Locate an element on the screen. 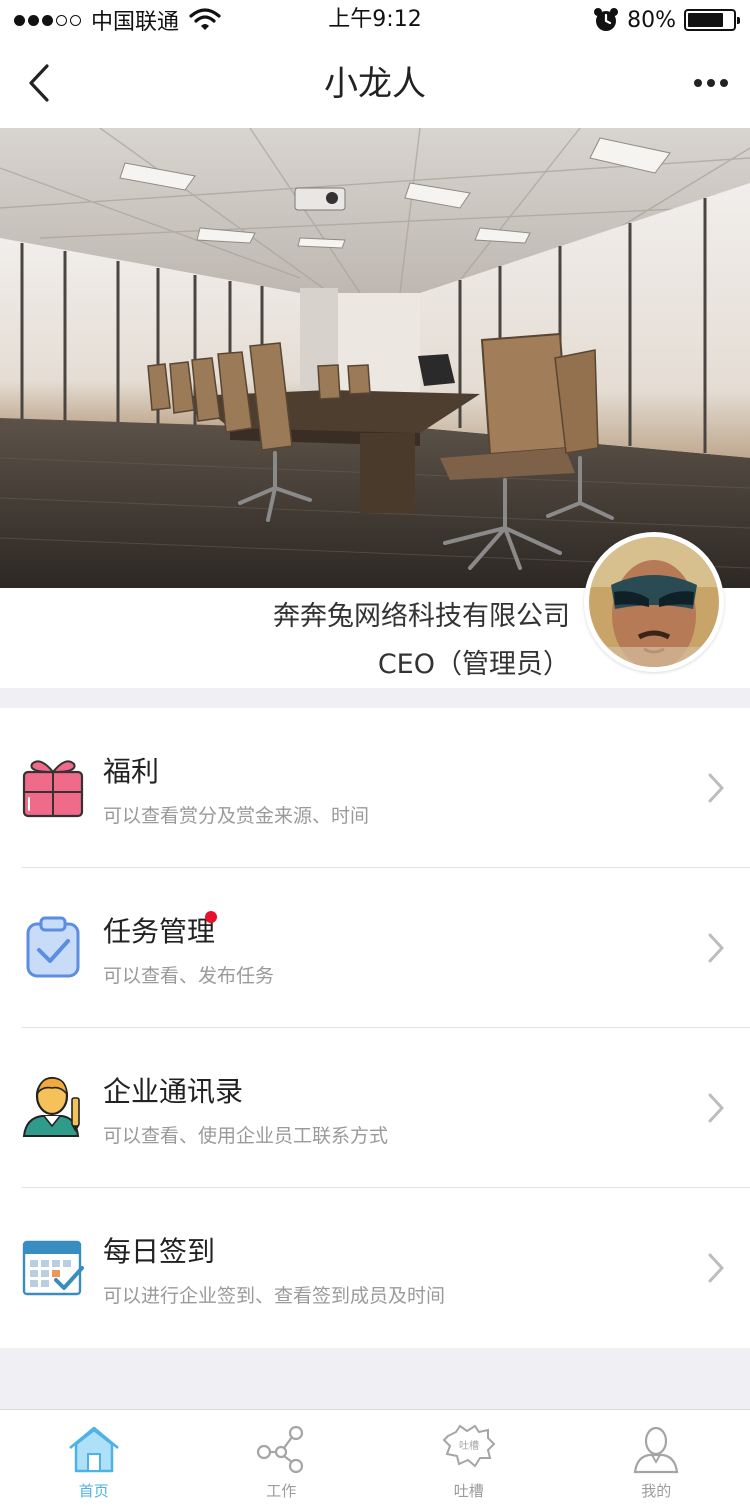  alarm-clock-icon is located at coordinates (606, 19).